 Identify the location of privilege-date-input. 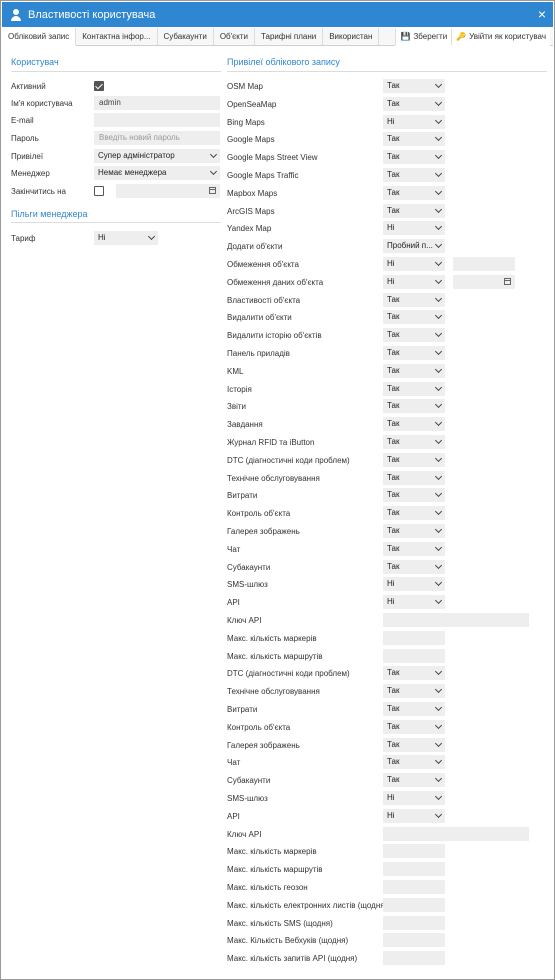
(484, 282).